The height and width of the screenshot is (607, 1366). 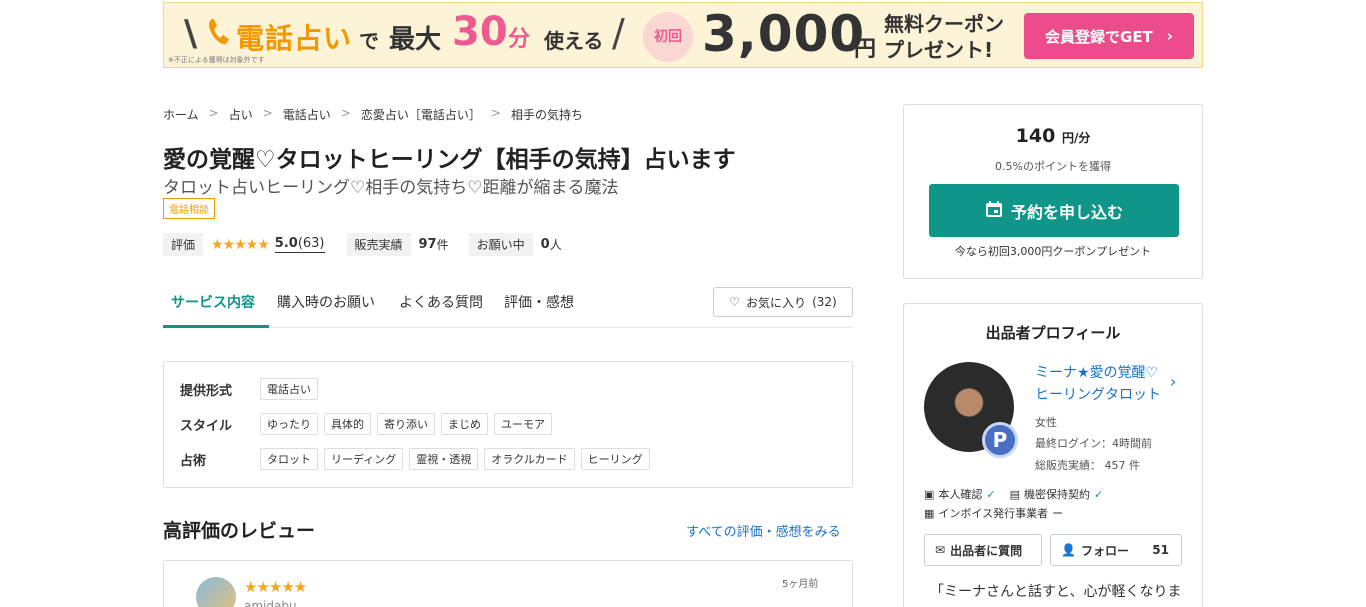 I want to click on banner-yen: 円, so click(x=865, y=49).